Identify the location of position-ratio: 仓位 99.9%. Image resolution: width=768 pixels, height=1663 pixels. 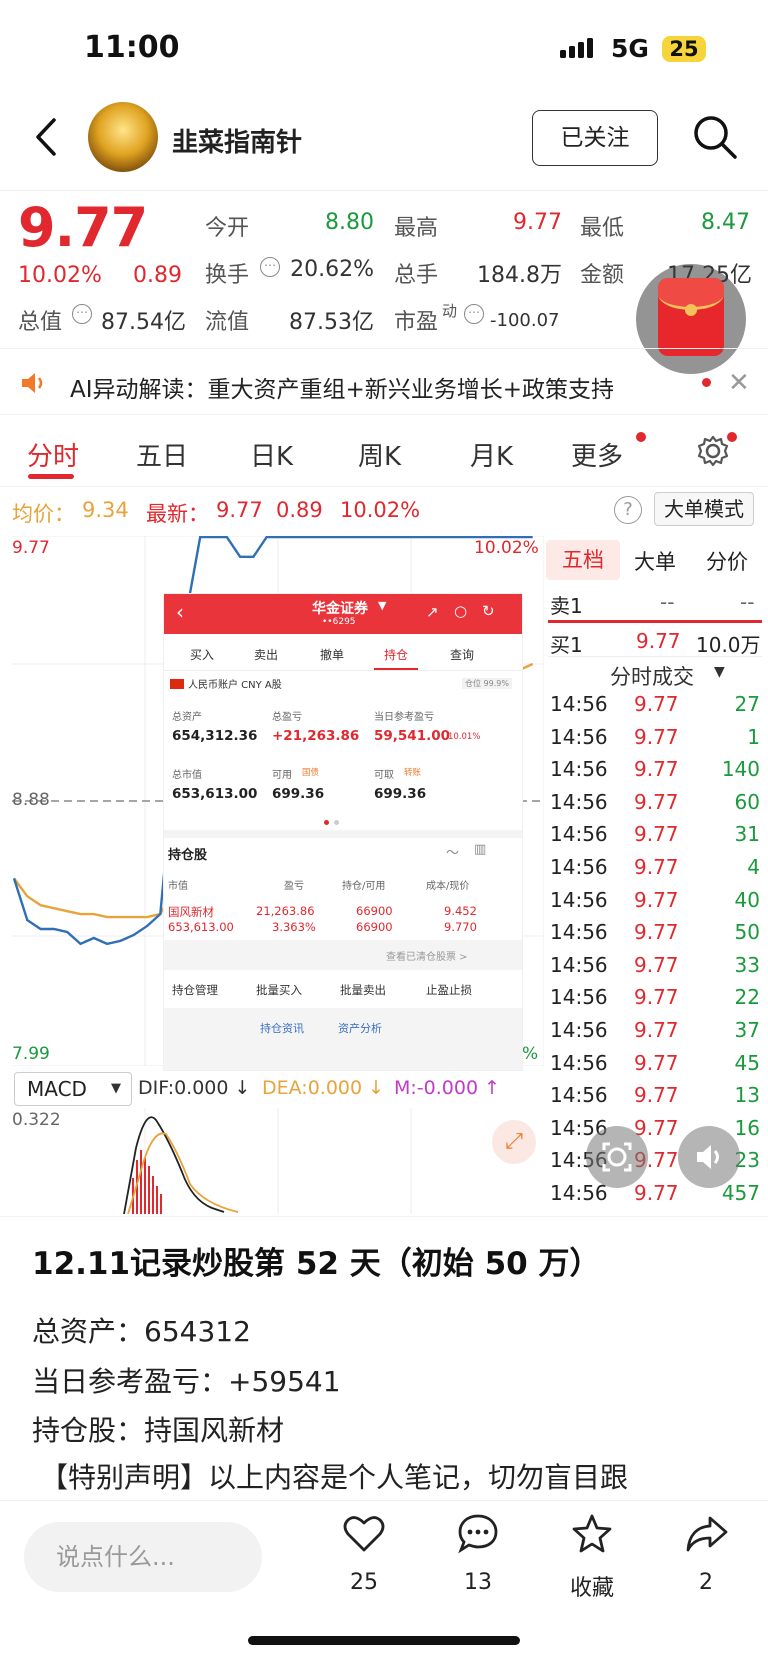
(487, 683).